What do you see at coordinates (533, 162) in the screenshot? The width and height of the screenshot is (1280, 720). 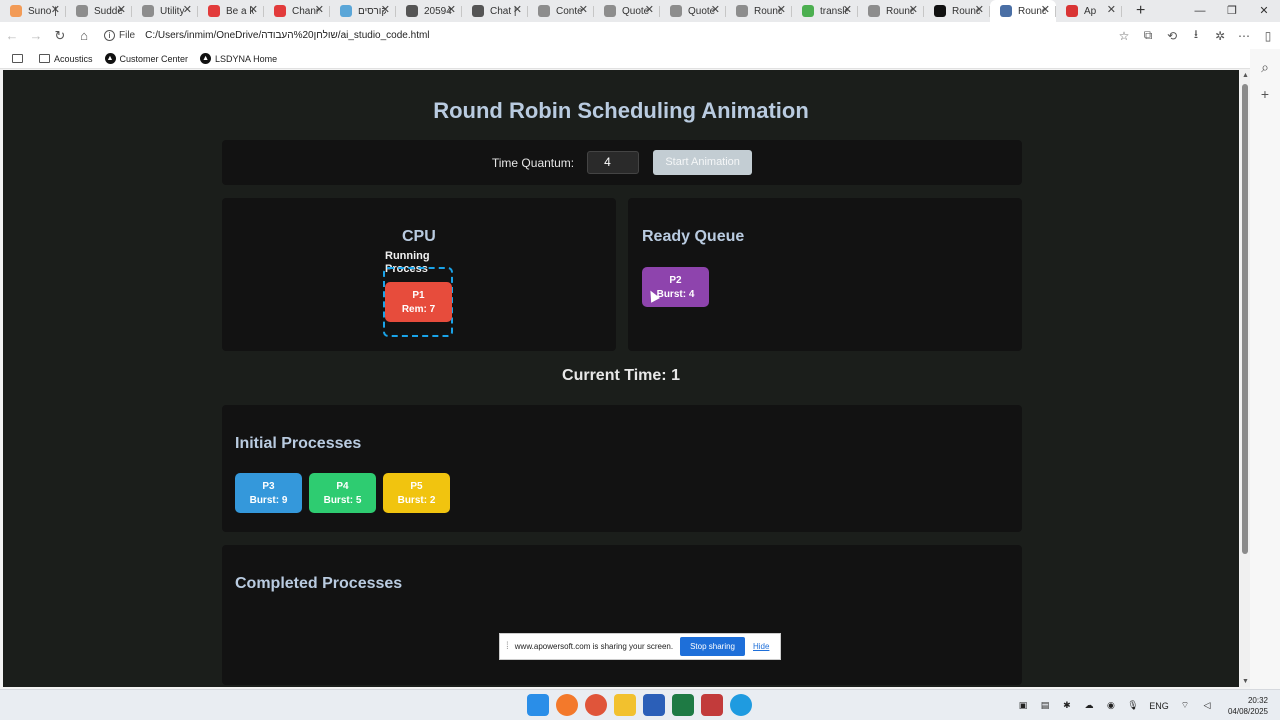 I see `quantum-label: Time Quantum:` at bounding box center [533, 162].